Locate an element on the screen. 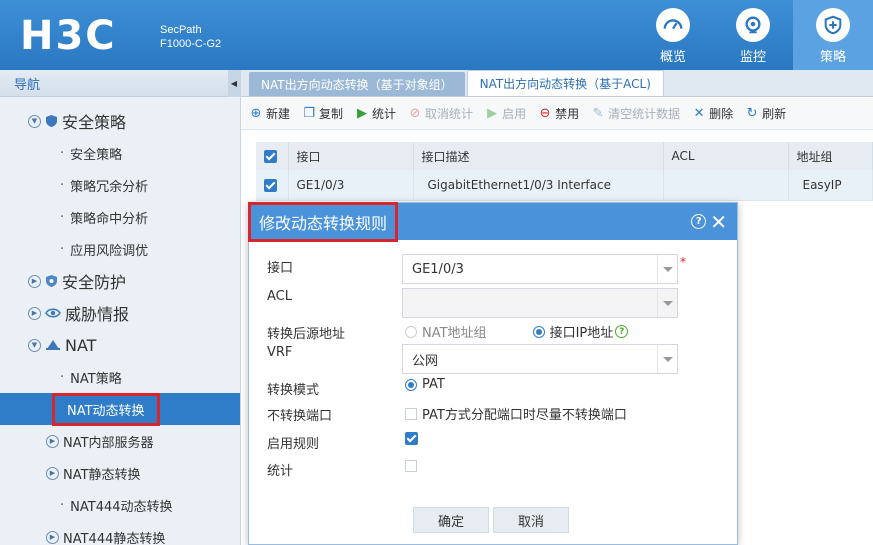  top-nav-overview: 概览 is located at coordinates (673, 35).